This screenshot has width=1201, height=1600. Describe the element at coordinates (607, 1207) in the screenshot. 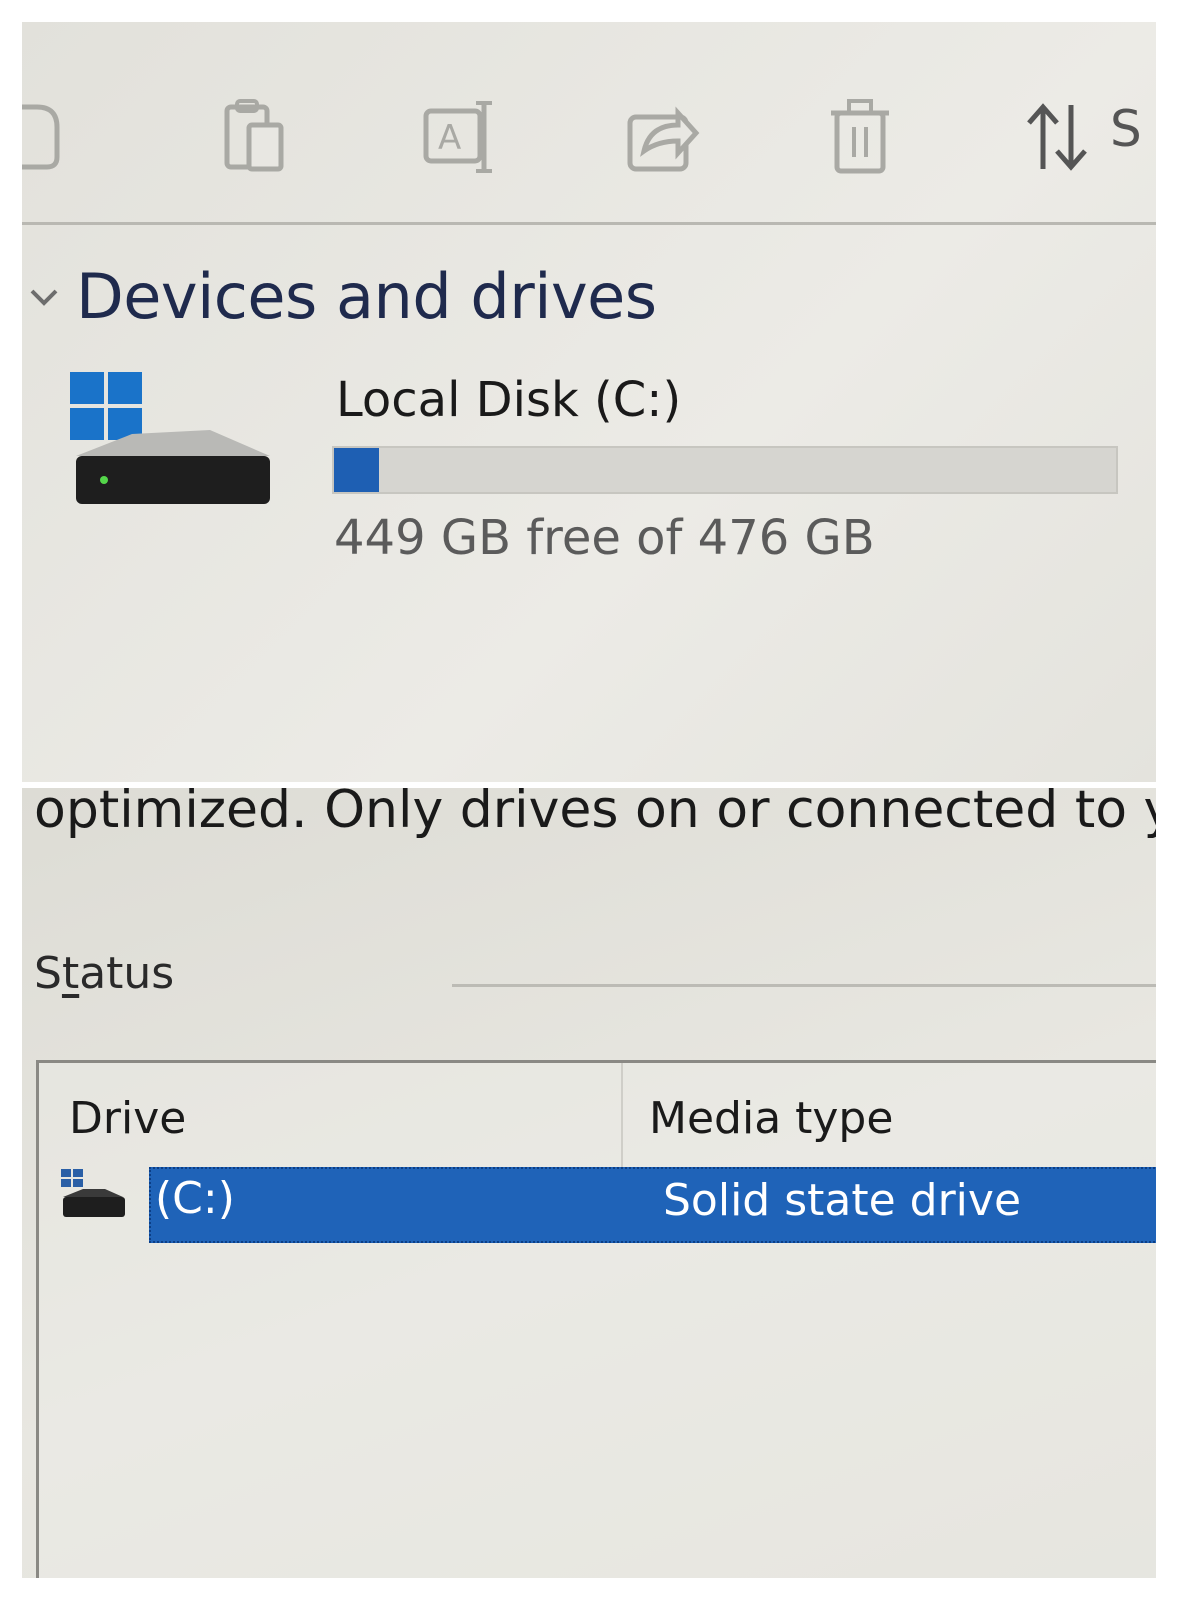

I see `table-row: (C:) Solid state drive` at that location.